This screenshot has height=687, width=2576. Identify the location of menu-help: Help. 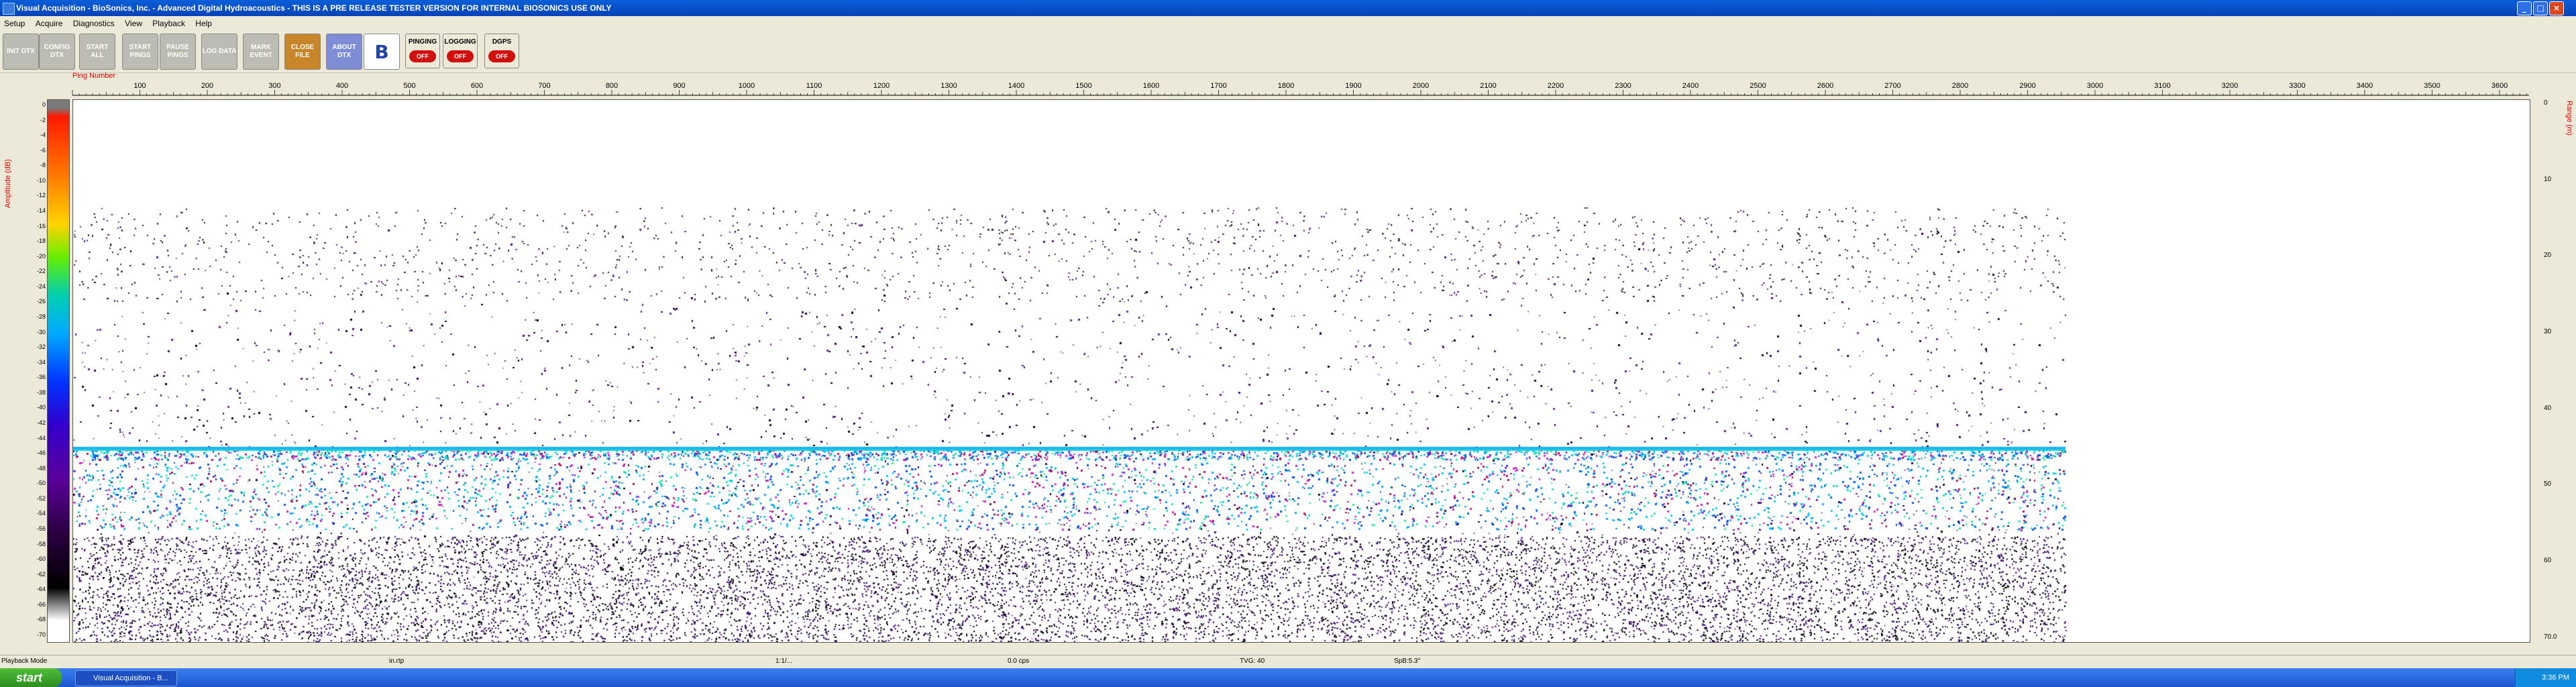
(203, 22).